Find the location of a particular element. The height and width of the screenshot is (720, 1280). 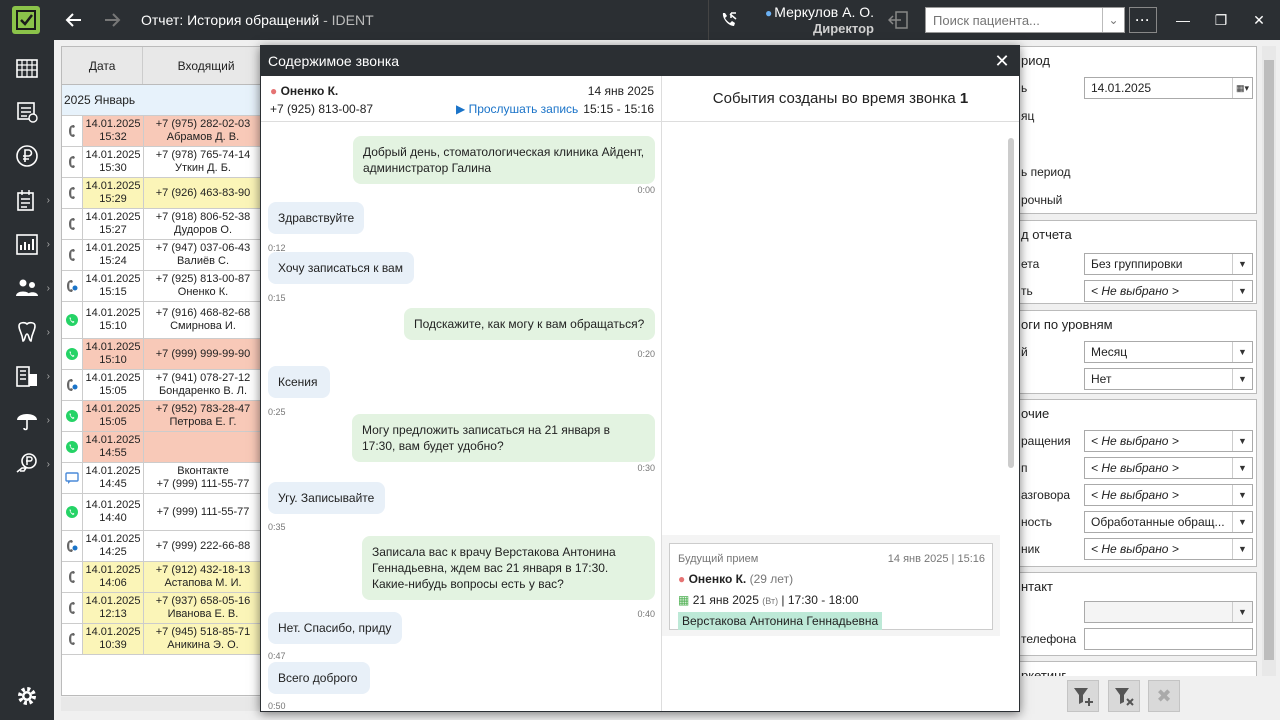

row-time: 15:10 is located at coordinates (113, 326).